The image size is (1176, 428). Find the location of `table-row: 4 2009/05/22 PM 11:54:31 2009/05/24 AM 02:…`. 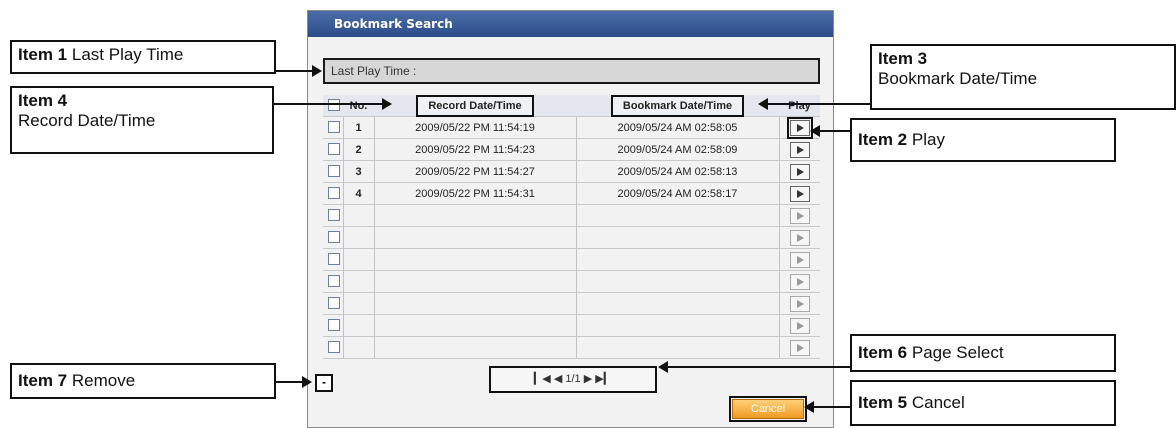

table-row: 4 2009/05/22 PM 11:54:31 2009/05/24 AM 02:… is located at coordinates (571, 194).